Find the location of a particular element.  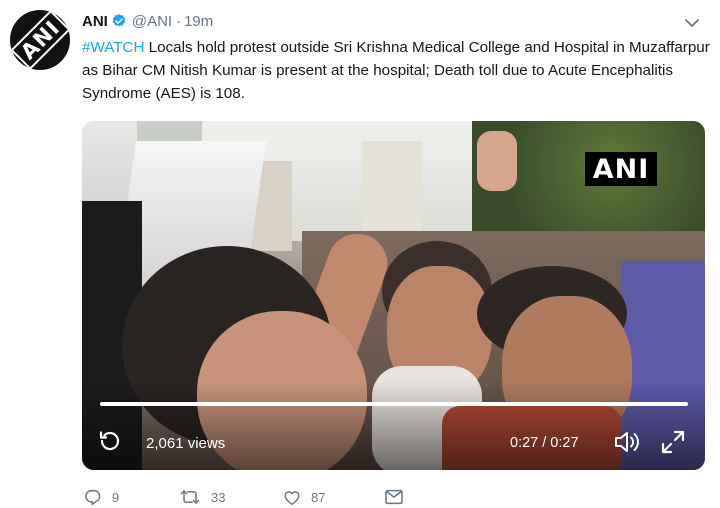

like-icon is located at coordinates (292, 497).